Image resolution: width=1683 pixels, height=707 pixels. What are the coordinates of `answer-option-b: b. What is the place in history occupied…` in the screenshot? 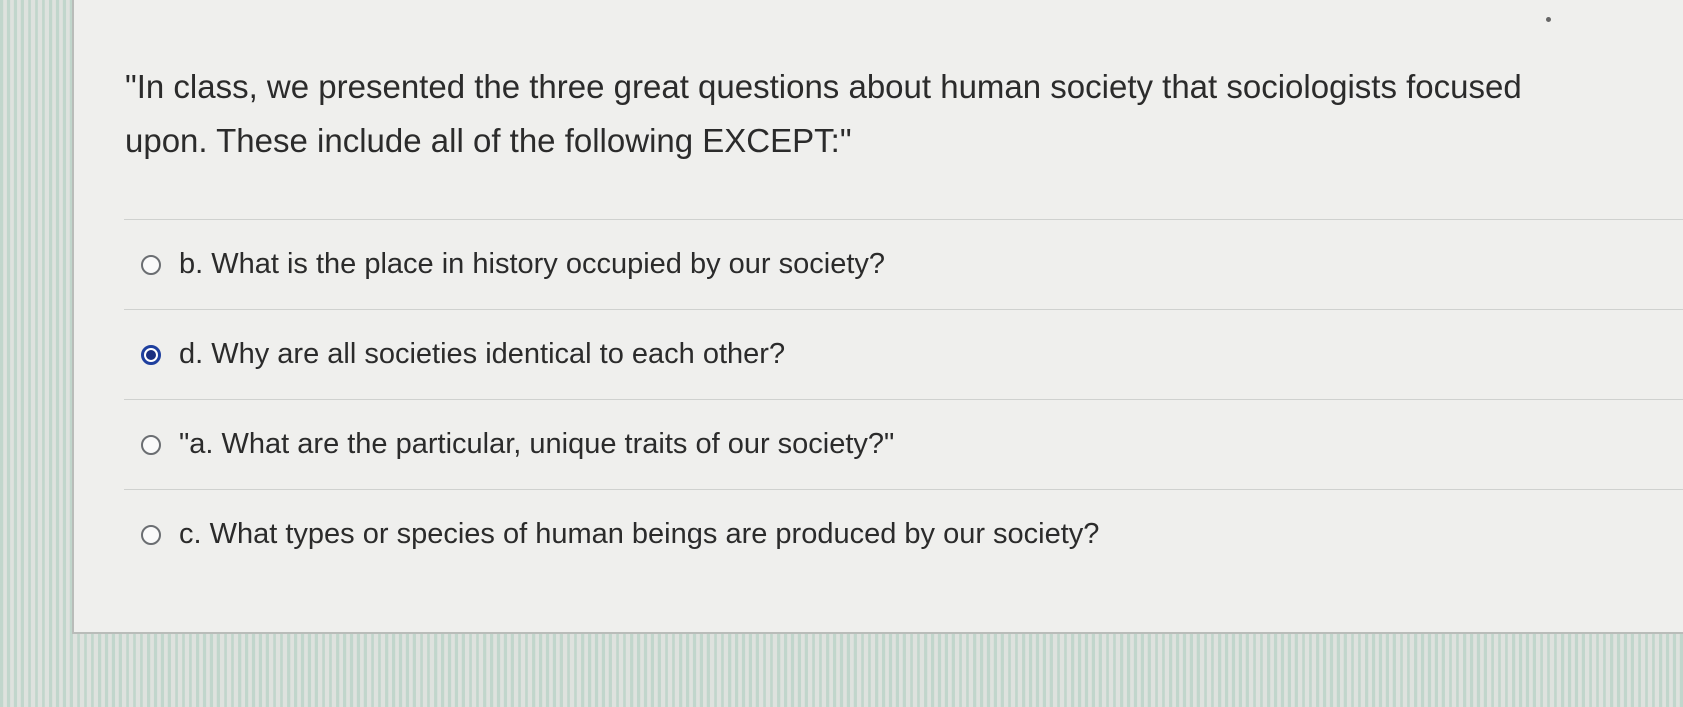 It's located at (903, 264).